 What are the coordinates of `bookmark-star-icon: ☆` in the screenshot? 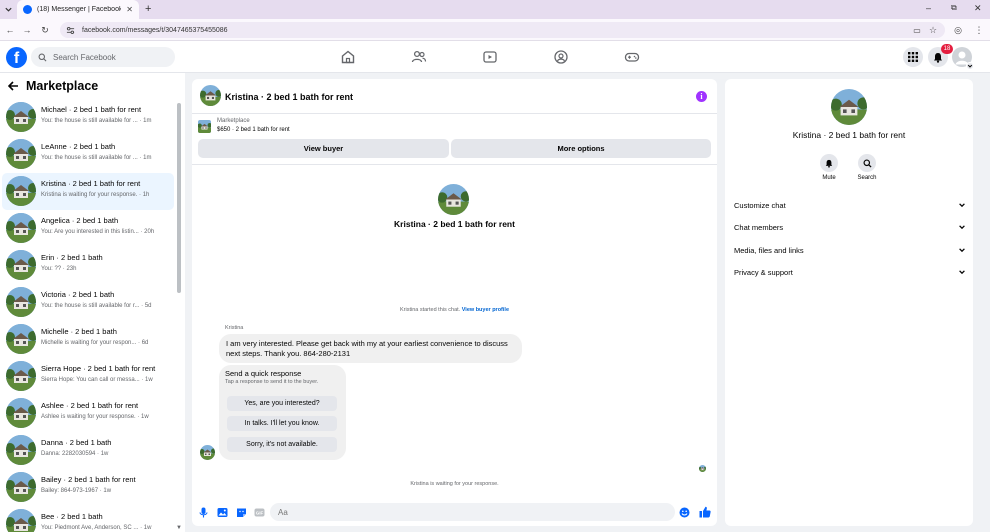 It's located at (933, 30).